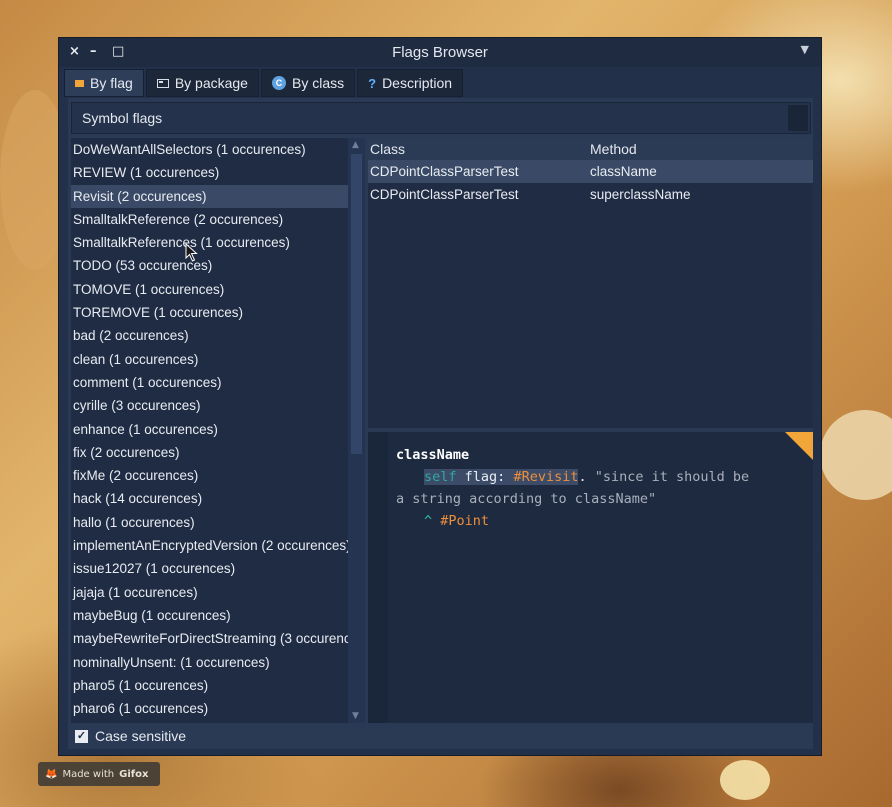  What do you see at coordinates (356, 304) in the screenshot?
I see `scrollbar-thumb` at bounding box center [356, 304].